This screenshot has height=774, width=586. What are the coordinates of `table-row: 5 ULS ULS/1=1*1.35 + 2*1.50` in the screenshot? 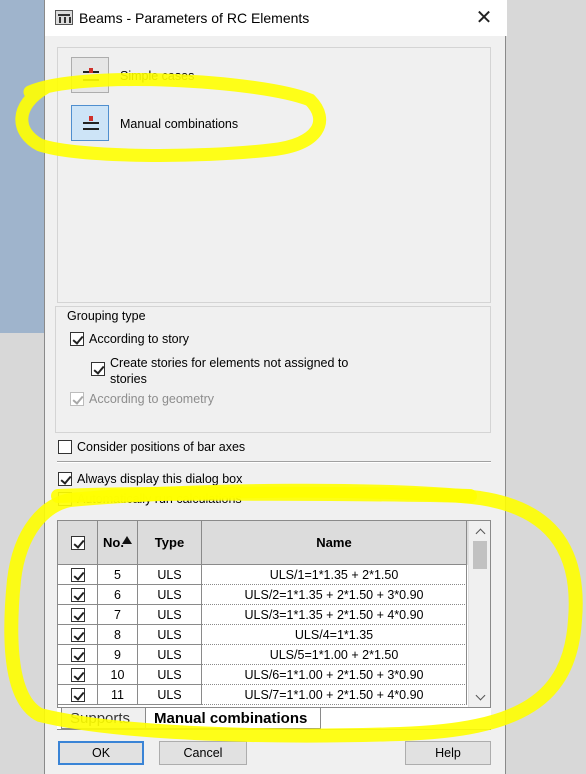 It's located at (263, 575).